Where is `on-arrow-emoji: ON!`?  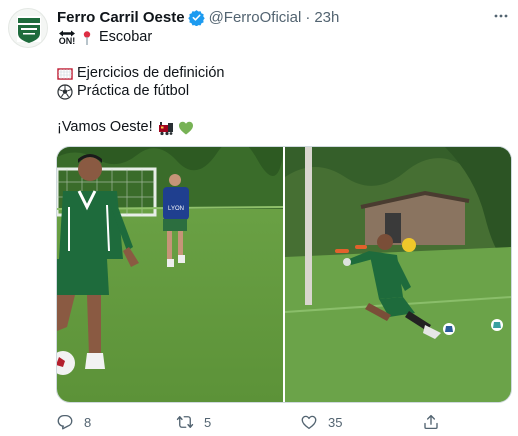 on-arrow-emoji: ON! is located at coordinates (67, 38).